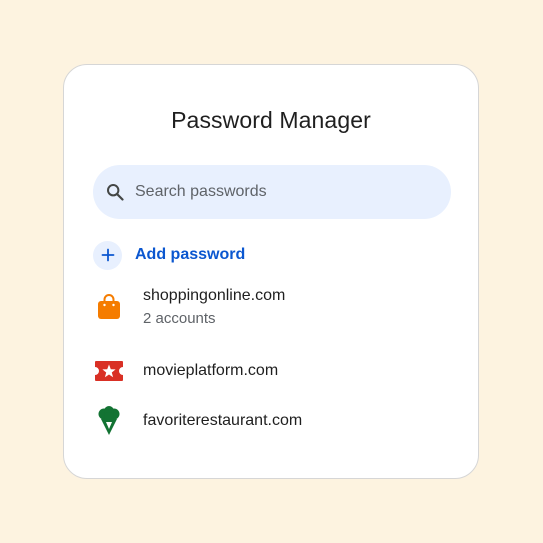 Image resolution: width=543 pixels, height=543 pixels. I want to click on add-password-button: Add password, so click(169, 255).